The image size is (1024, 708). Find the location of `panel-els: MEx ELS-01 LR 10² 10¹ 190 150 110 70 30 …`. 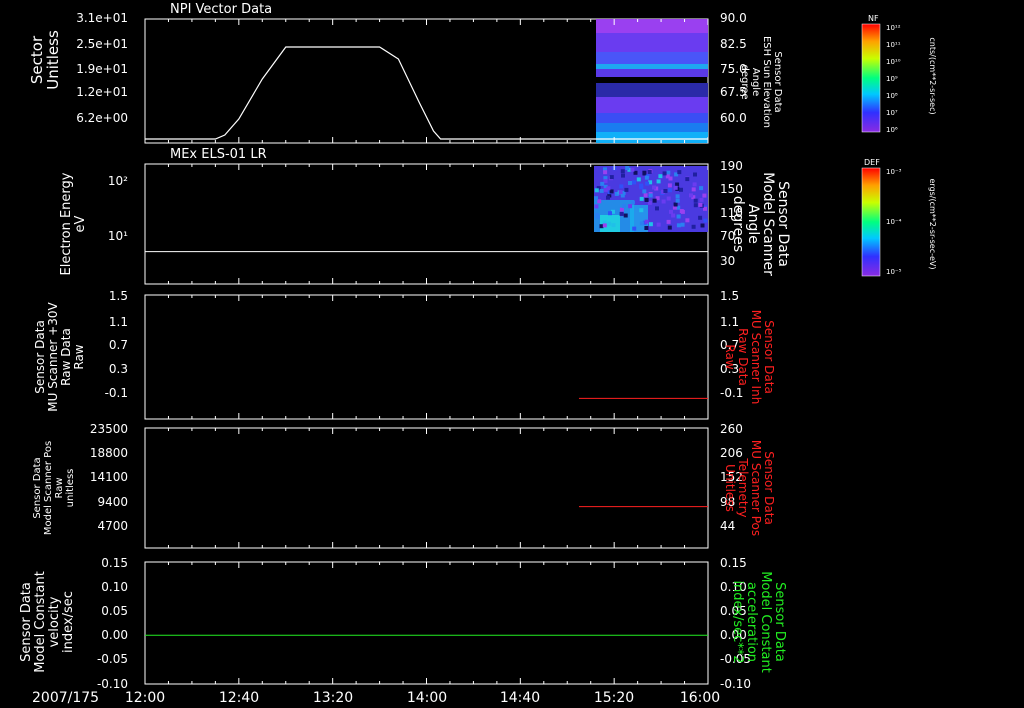

panel-els: MEx ELS-01 LR 10² 10¹ 190 150 110 70 30 … is located at coordinates (425, 216).